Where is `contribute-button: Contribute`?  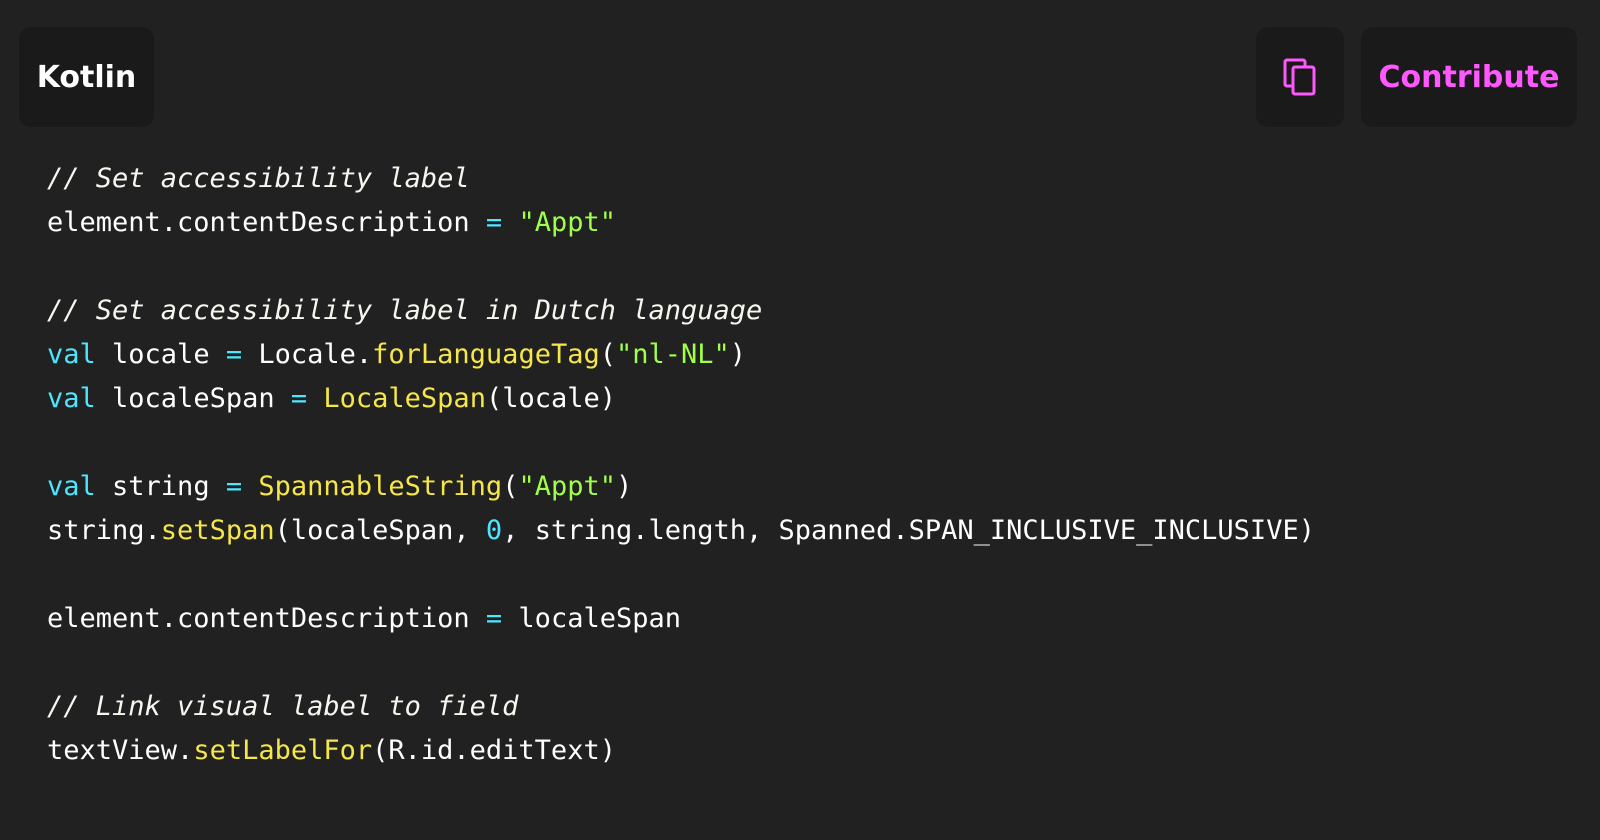 contribute-button: Contribute is located at coordinates (1469, 77).